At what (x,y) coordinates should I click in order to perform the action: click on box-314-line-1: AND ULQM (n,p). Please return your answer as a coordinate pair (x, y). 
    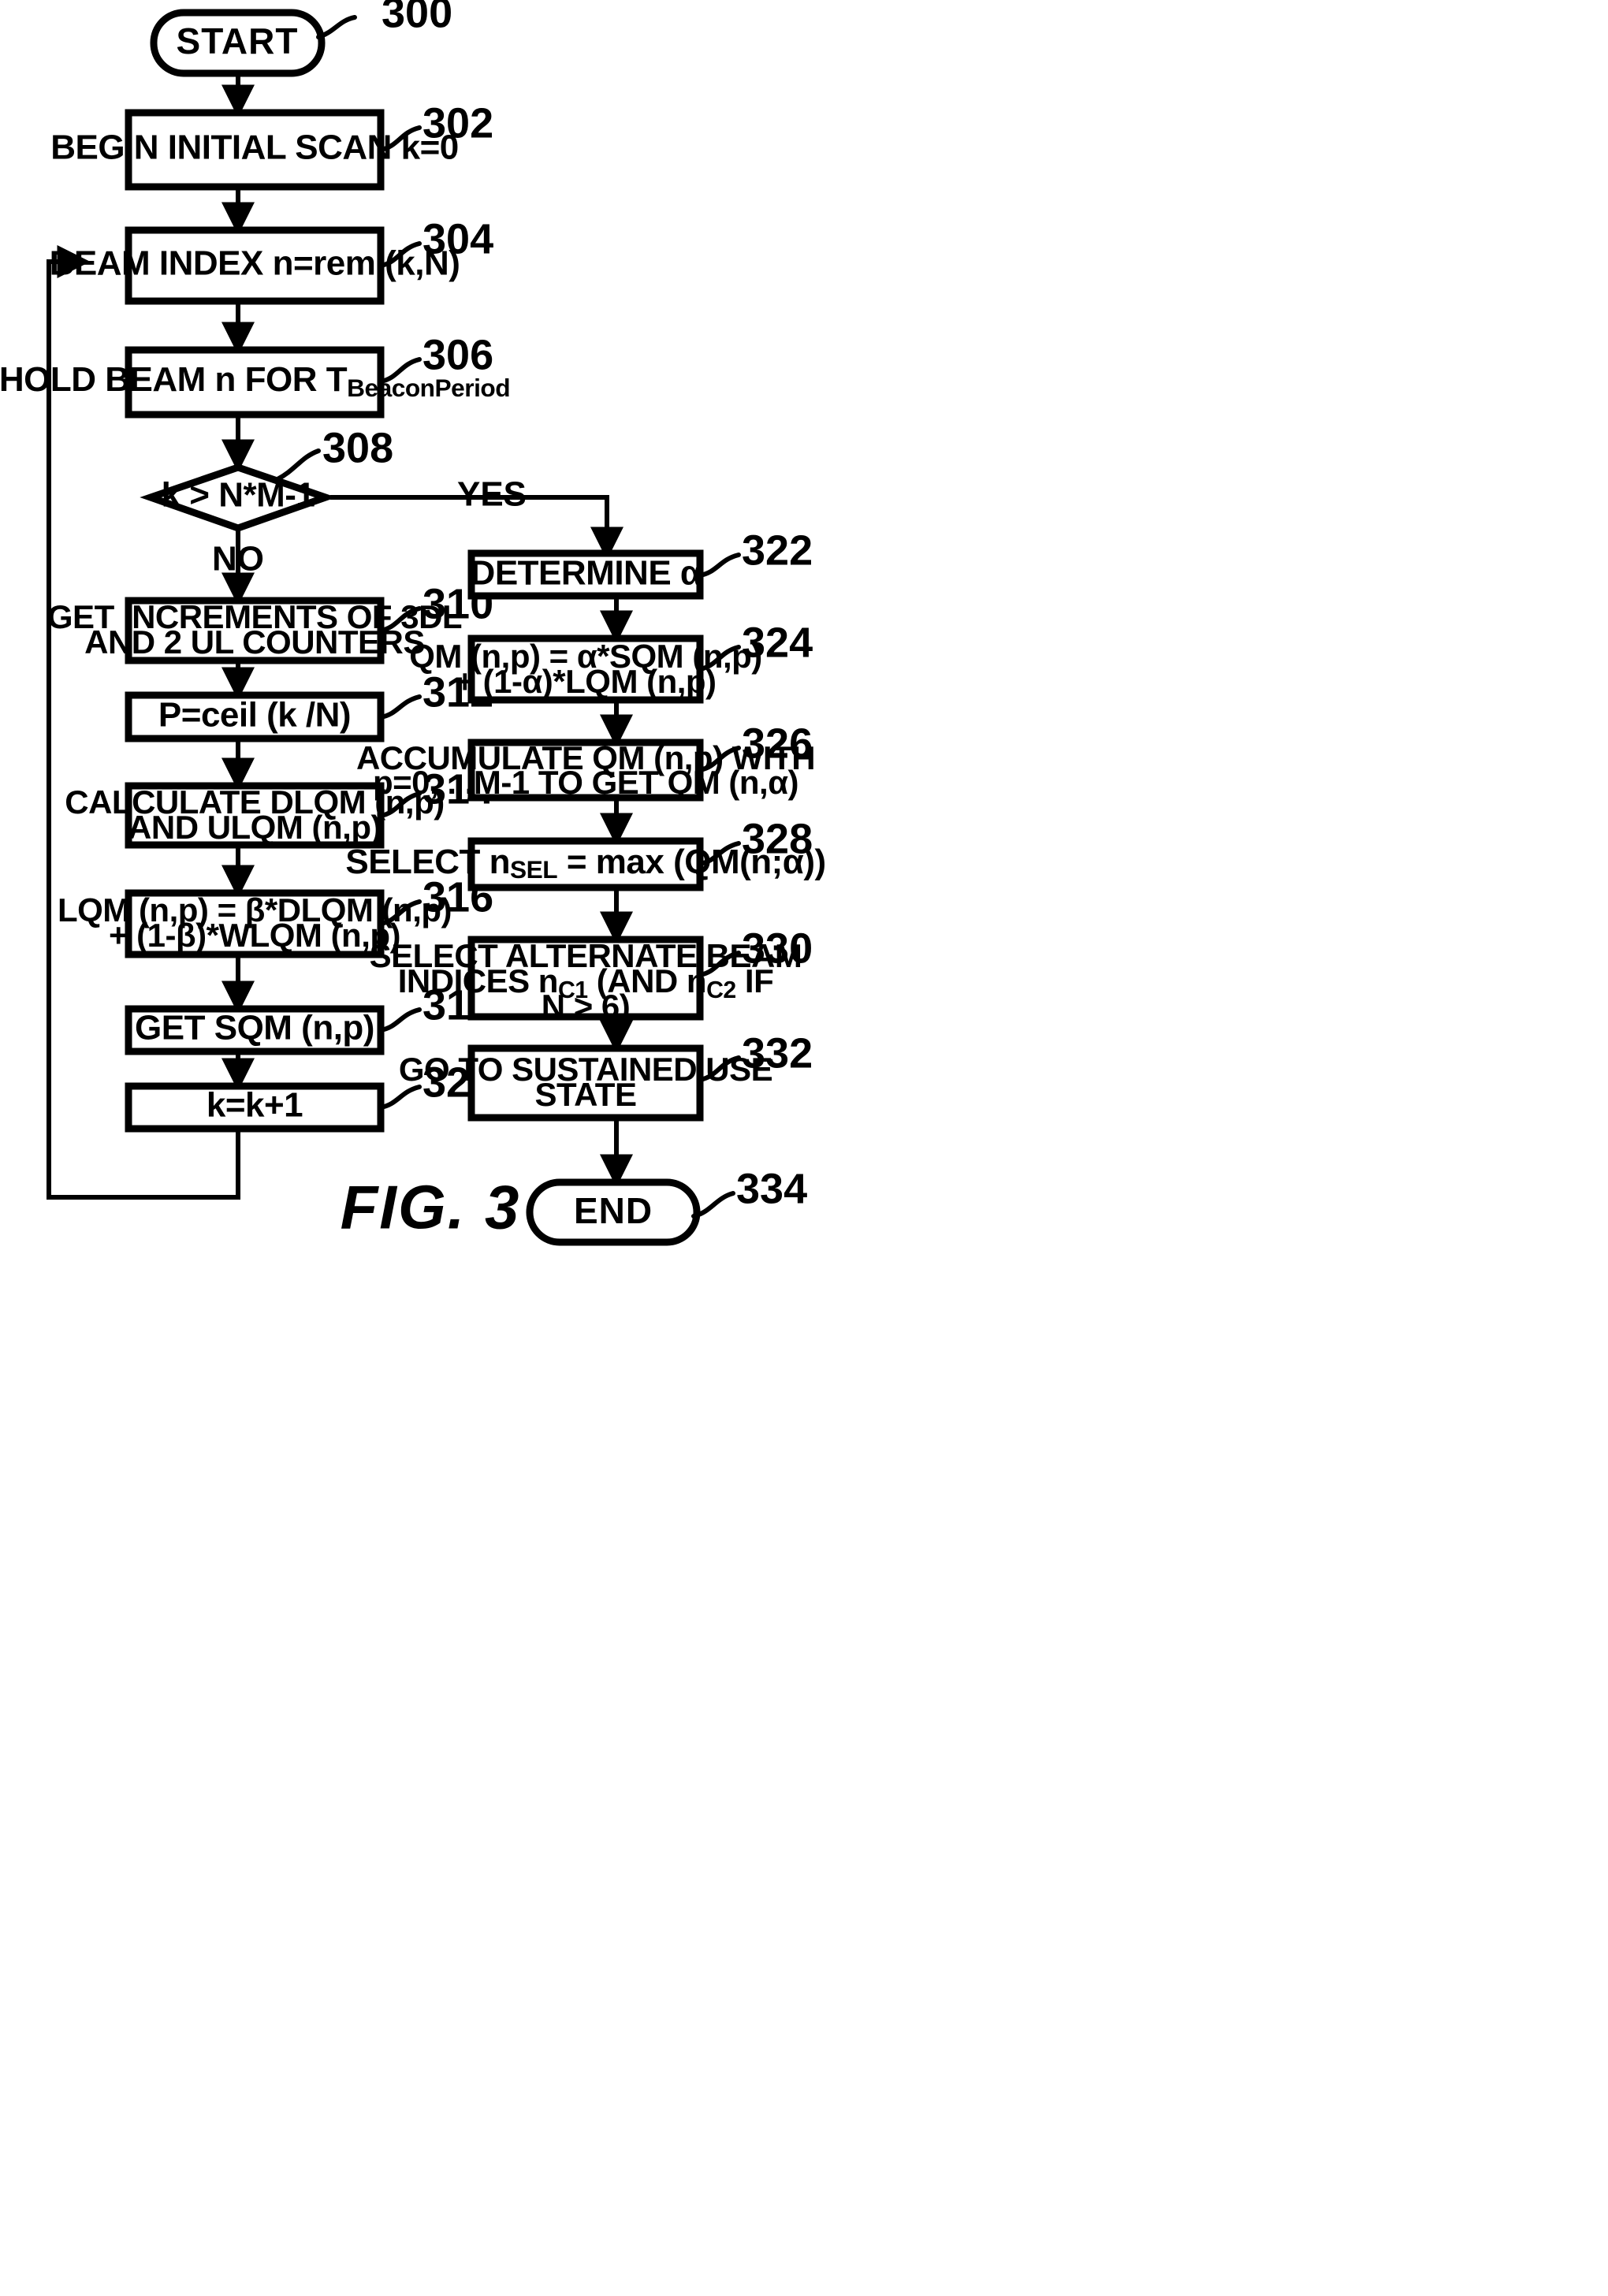
    Looking at the image, I should click on (255, 828).